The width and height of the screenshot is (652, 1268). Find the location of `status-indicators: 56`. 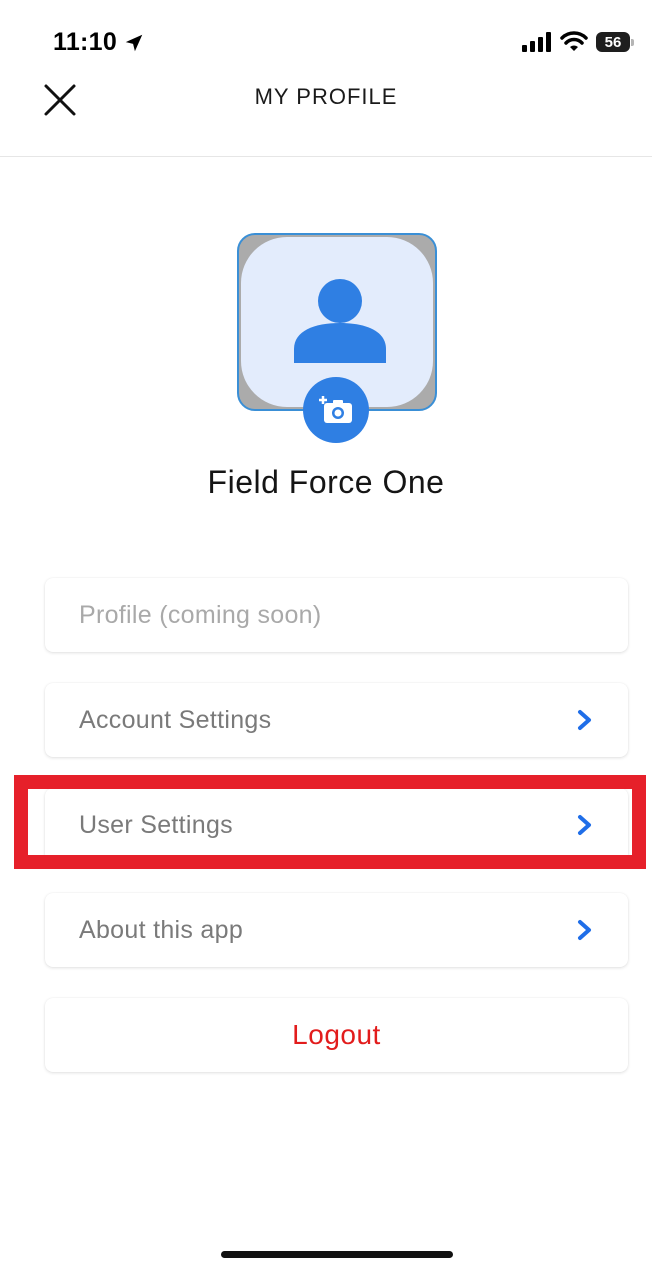

status-indicators: 56 is located at coordinates (578, 42).